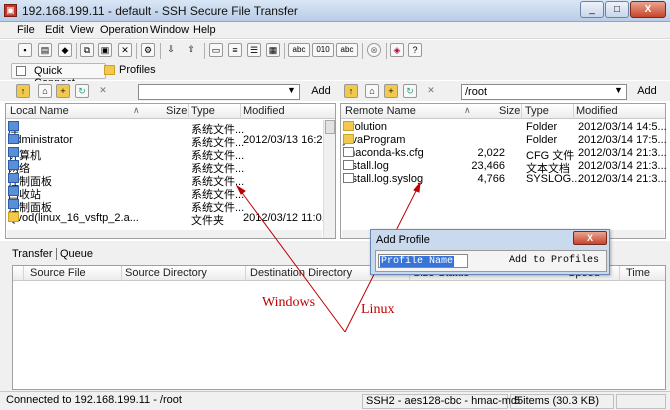 Image resolution: width=670 pixels, height=410 pixels. I want to click on status-protocol: SSH2 - aes128-cbc - hmac-md5, so click(442, 401).